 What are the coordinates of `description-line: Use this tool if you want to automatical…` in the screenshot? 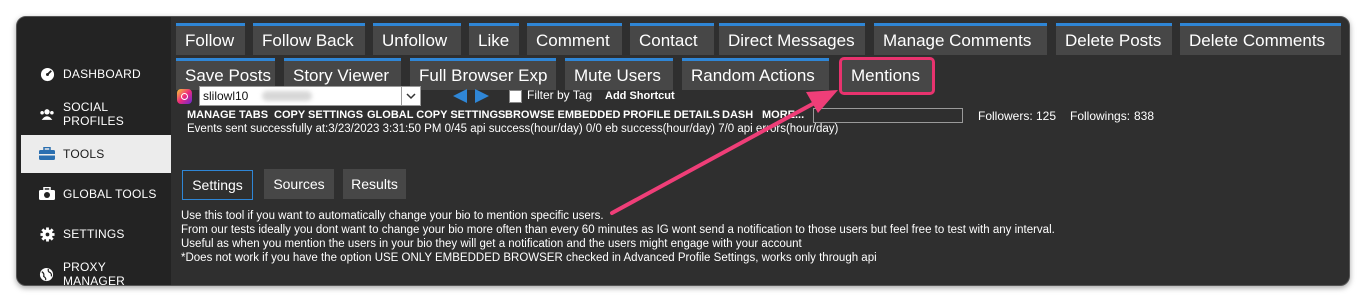 It's located at (392, 216).